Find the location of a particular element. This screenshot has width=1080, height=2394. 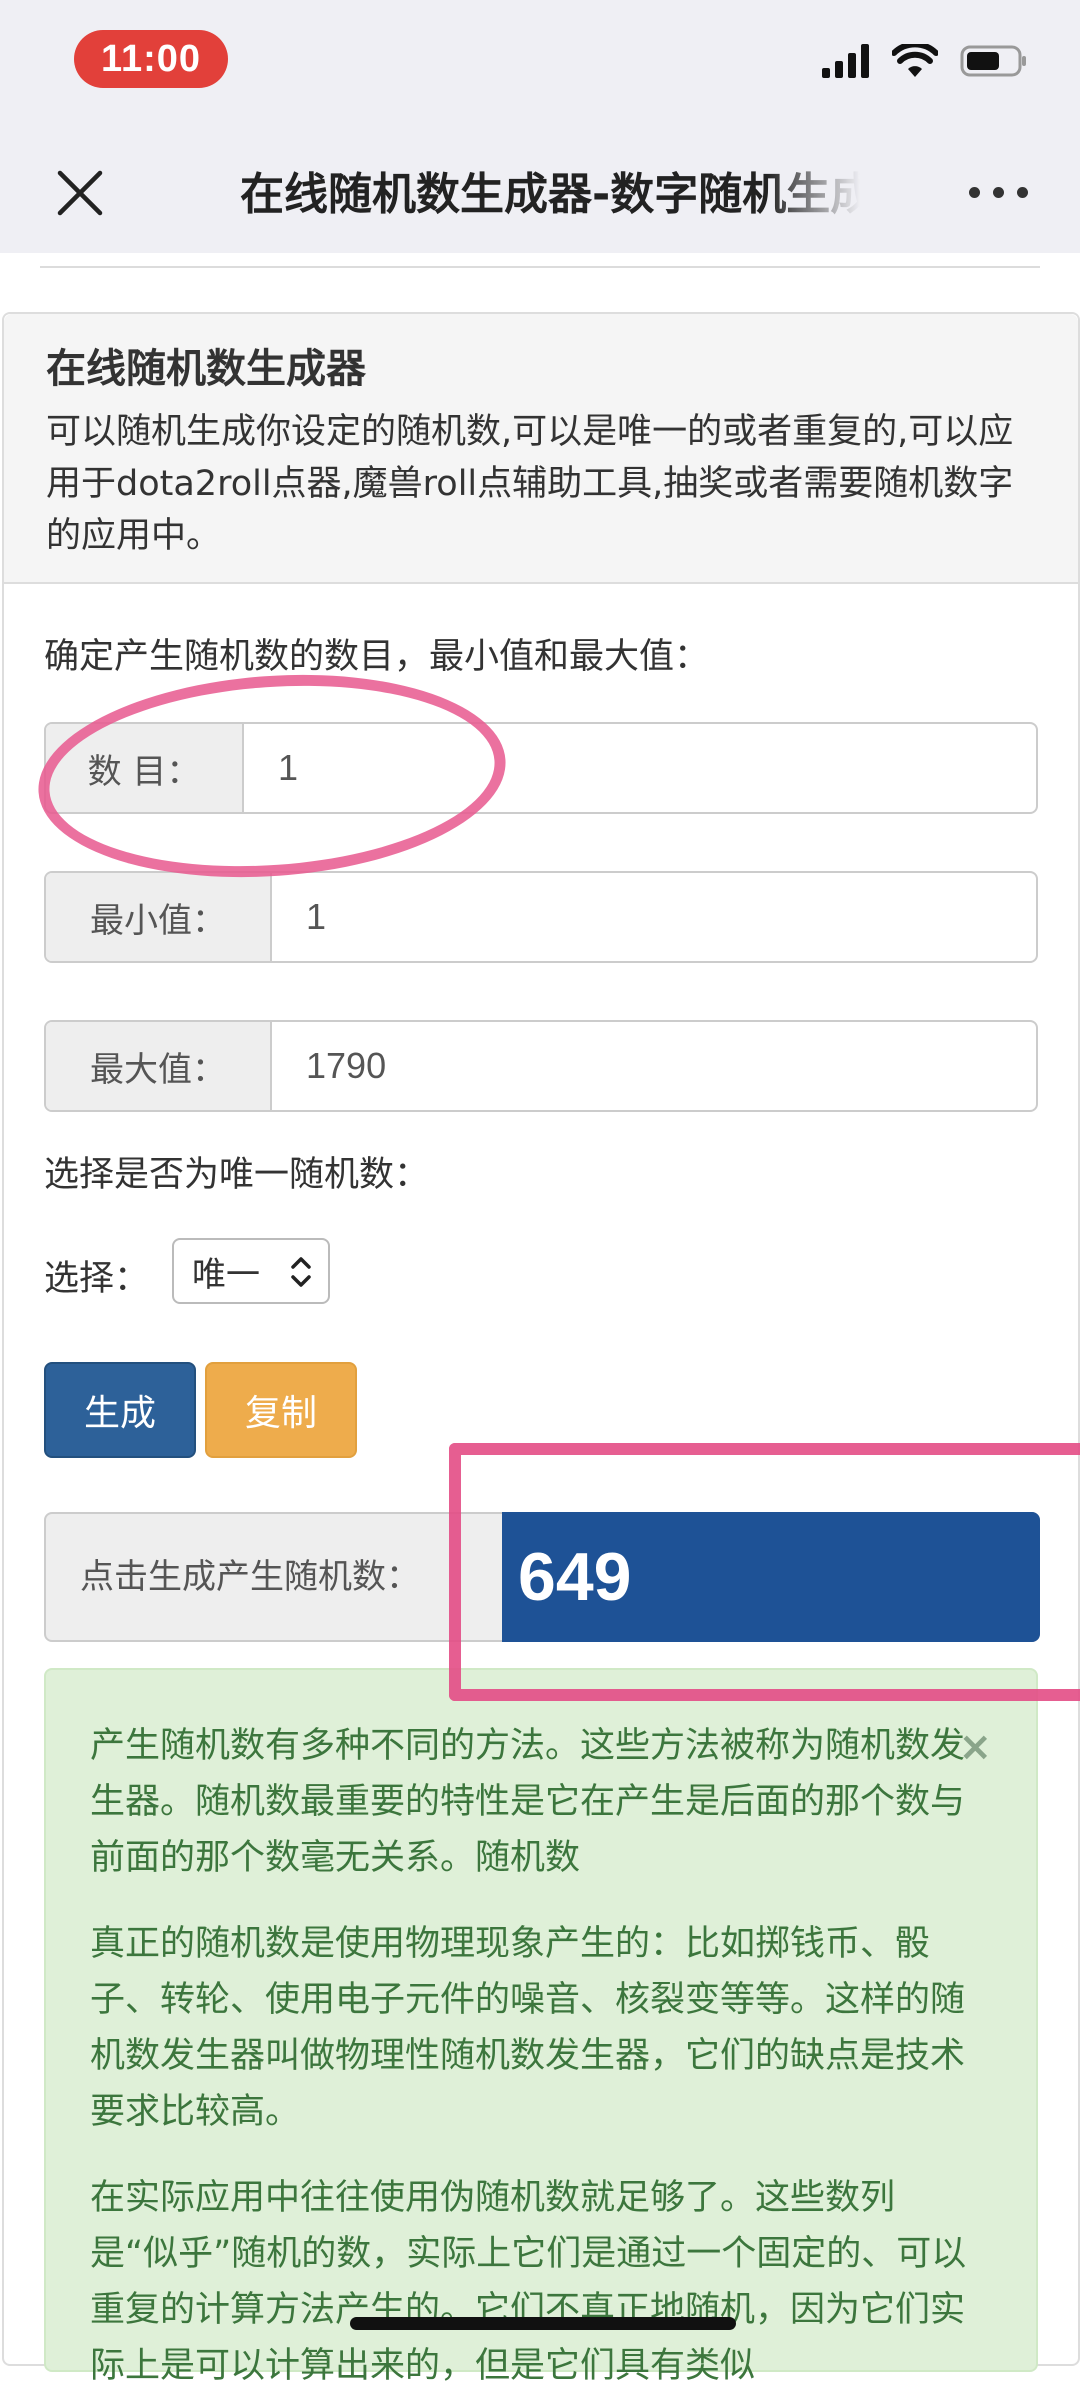

annotation-box is located at coordinates (764, 1572).